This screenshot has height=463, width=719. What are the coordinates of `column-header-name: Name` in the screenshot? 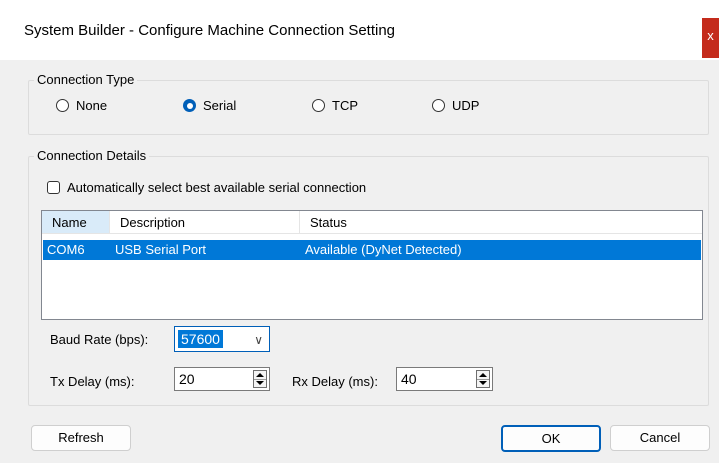 It's located at (76, 222).